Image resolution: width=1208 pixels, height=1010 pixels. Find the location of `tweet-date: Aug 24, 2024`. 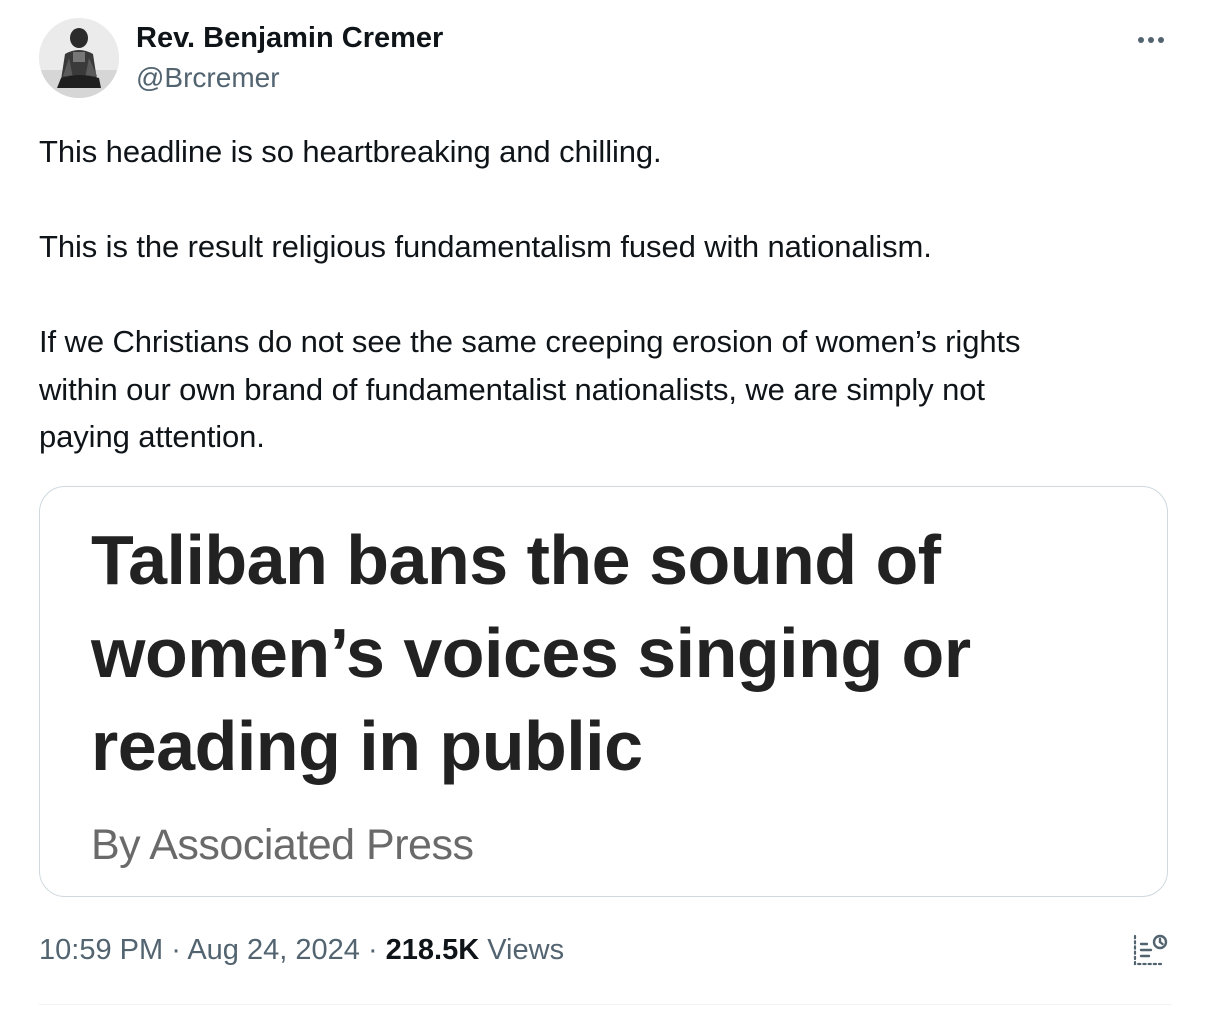

tweet-date: Aug 24, 2024 is located at coordinates (273, 950).